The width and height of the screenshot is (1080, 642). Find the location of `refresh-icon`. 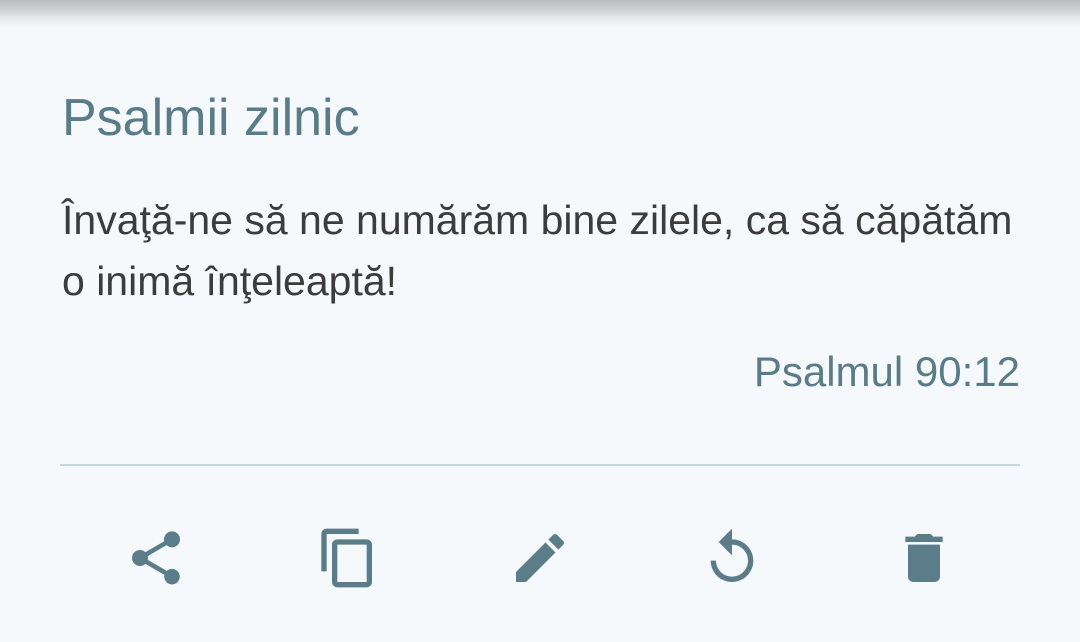

refresh-icon is located at coordinates (732, 555).